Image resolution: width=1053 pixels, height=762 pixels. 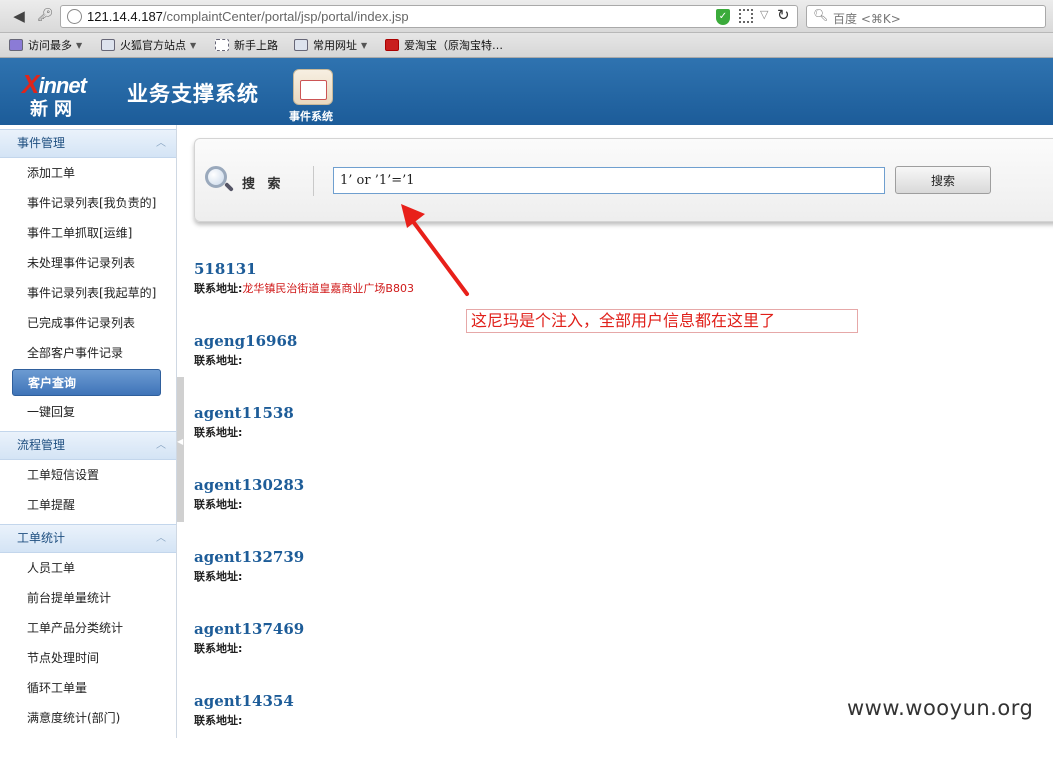 What do you see at coordinates (940, 708) in the screenshot?
I see `wooyun-watermark: www.wooyun.org` at bounding box center [940, 708].